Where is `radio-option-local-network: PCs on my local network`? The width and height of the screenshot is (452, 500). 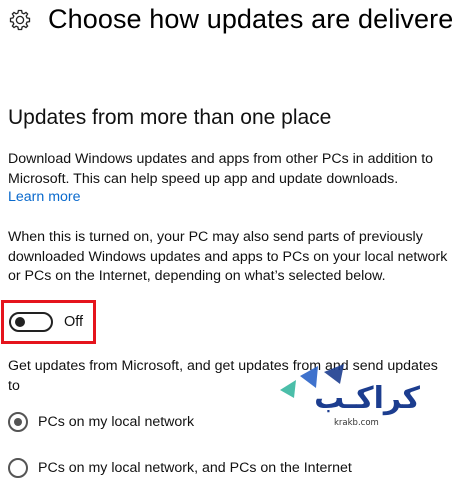
radio-option-local-network: PCs on my local network is located at coordinates (101, 422).